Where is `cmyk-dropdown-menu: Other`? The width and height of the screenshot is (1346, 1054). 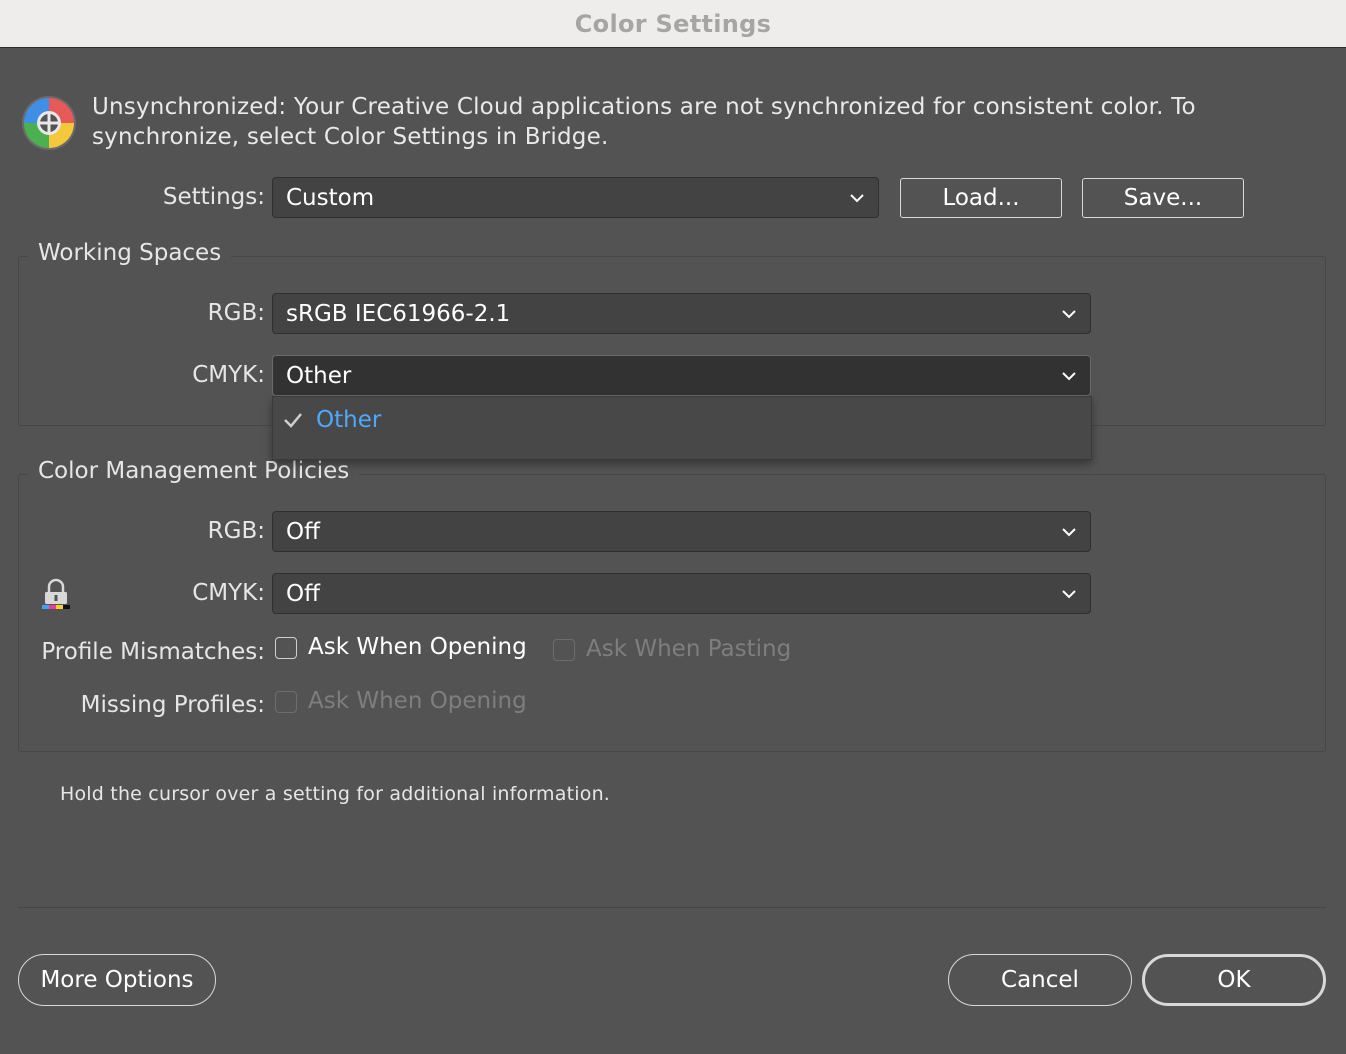 cmyk-dropdown-menu: Other is located at coordinates (682, 428).